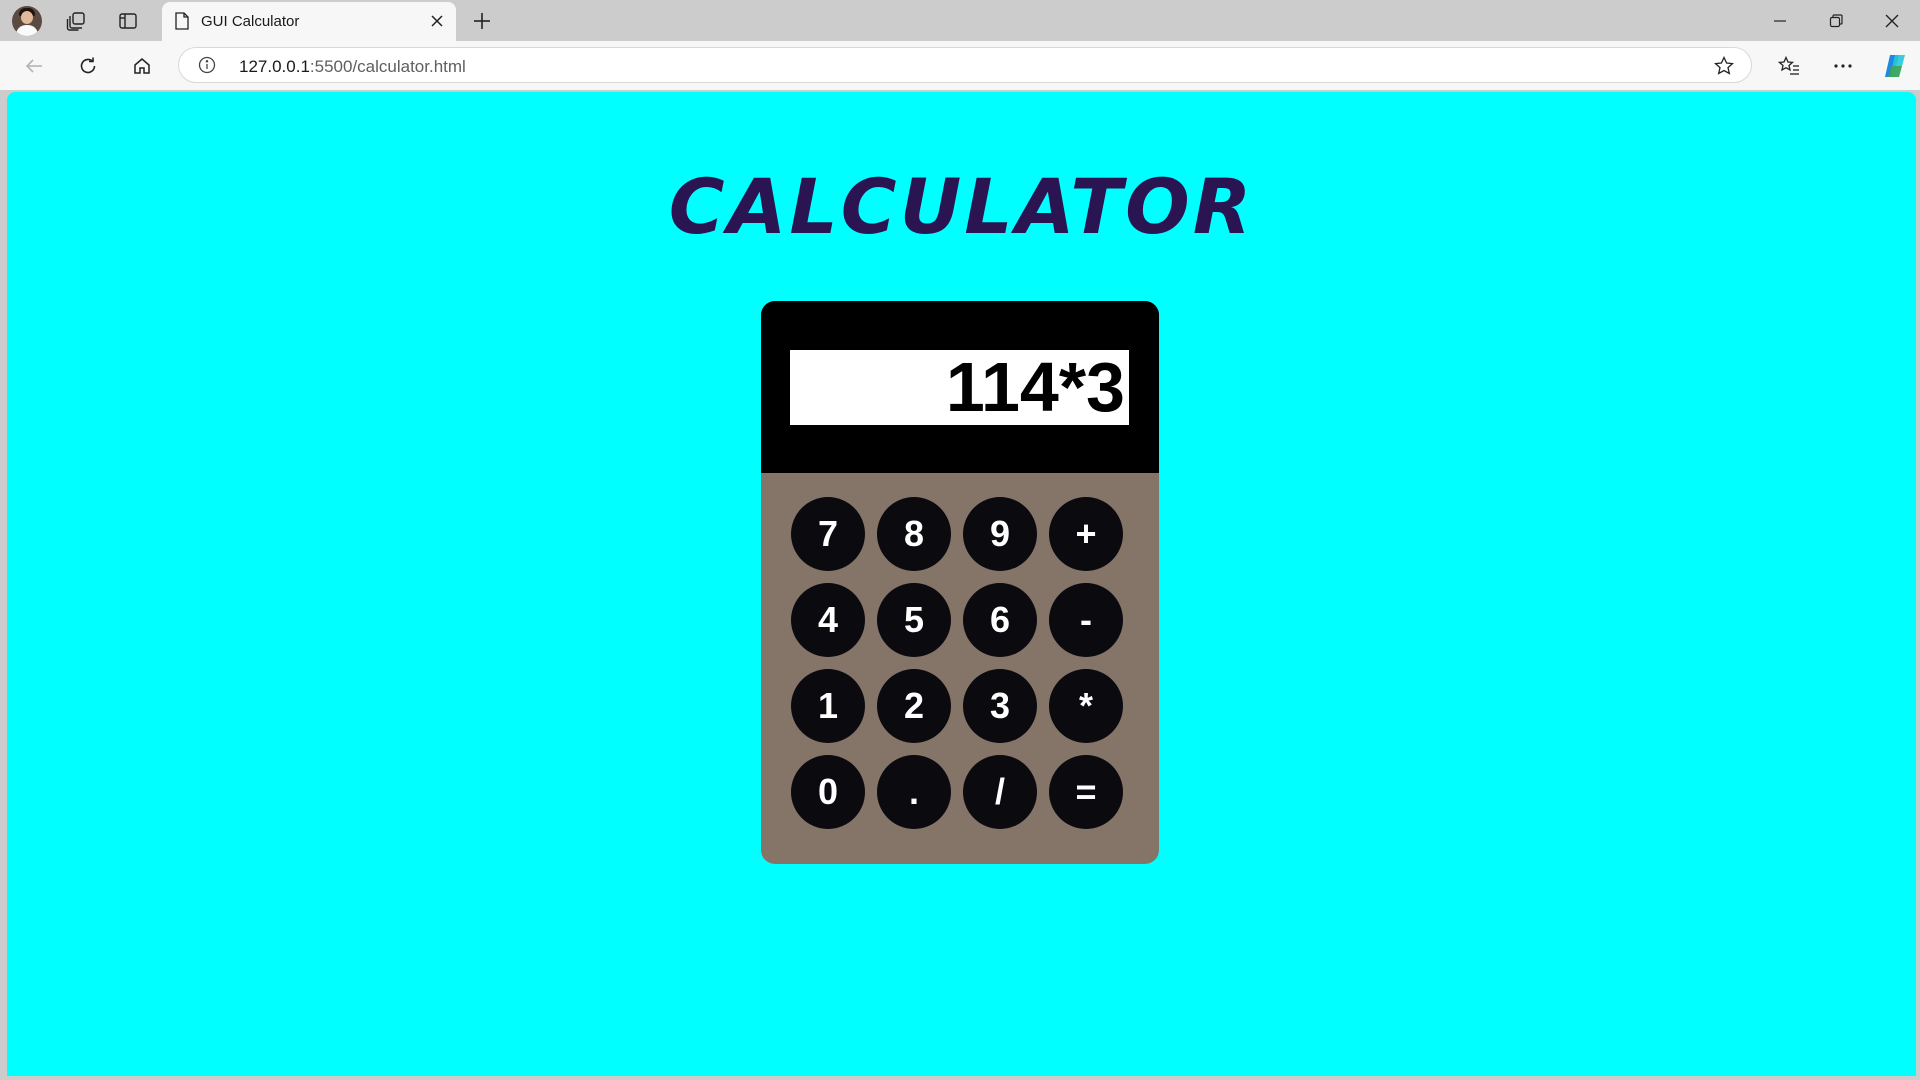 The width and height of the screenshot is (1920, 1080). What do you see at coordinates (34, 66) in the screenshot?
I see `back-icon` at bounding box center [34, 66].